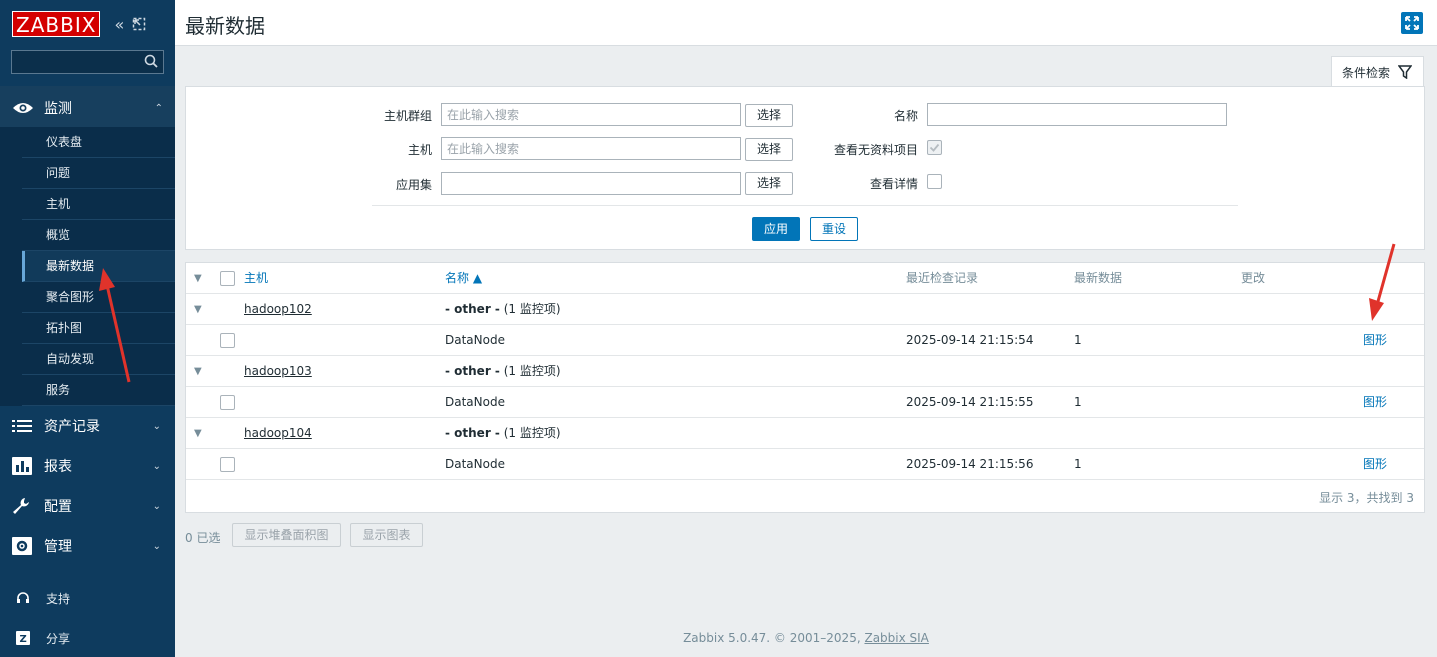 This screenshot has height=657, width=1437. I want to click on sidebar-search, so click(87, 62).